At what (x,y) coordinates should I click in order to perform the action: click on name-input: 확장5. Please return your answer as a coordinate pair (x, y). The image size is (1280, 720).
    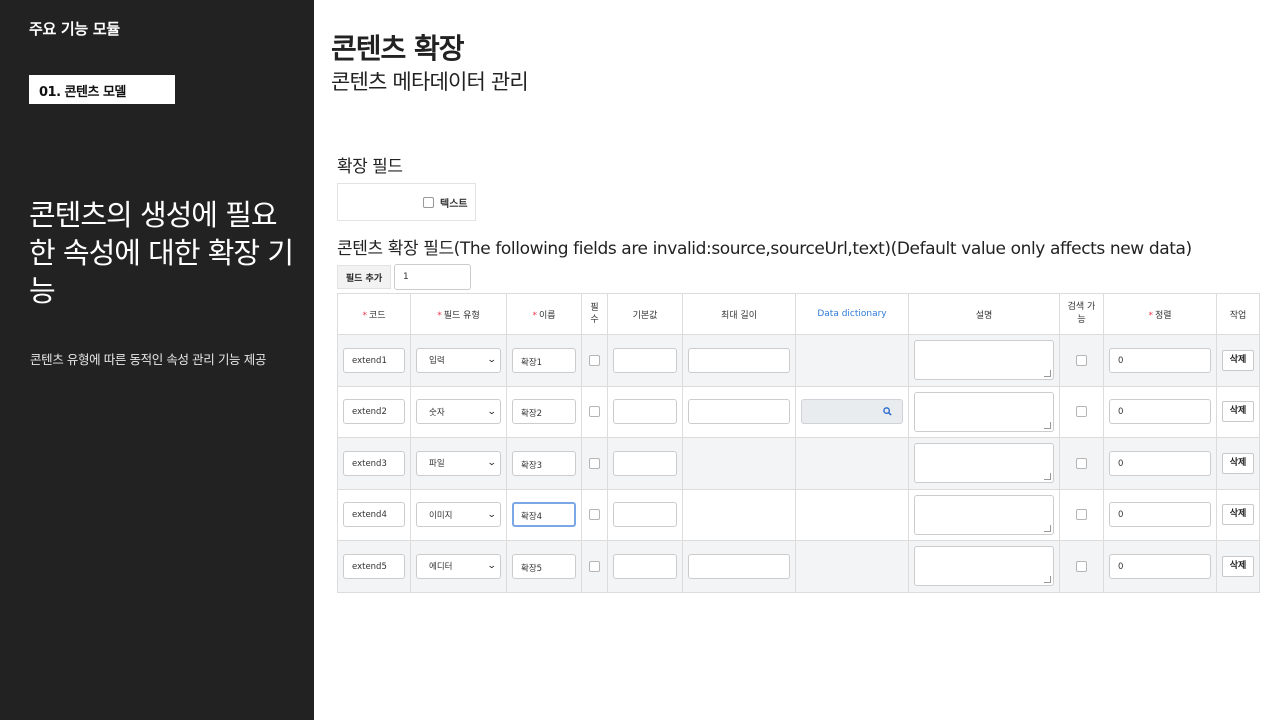
    Looking at the image, I should click on (544, 566).